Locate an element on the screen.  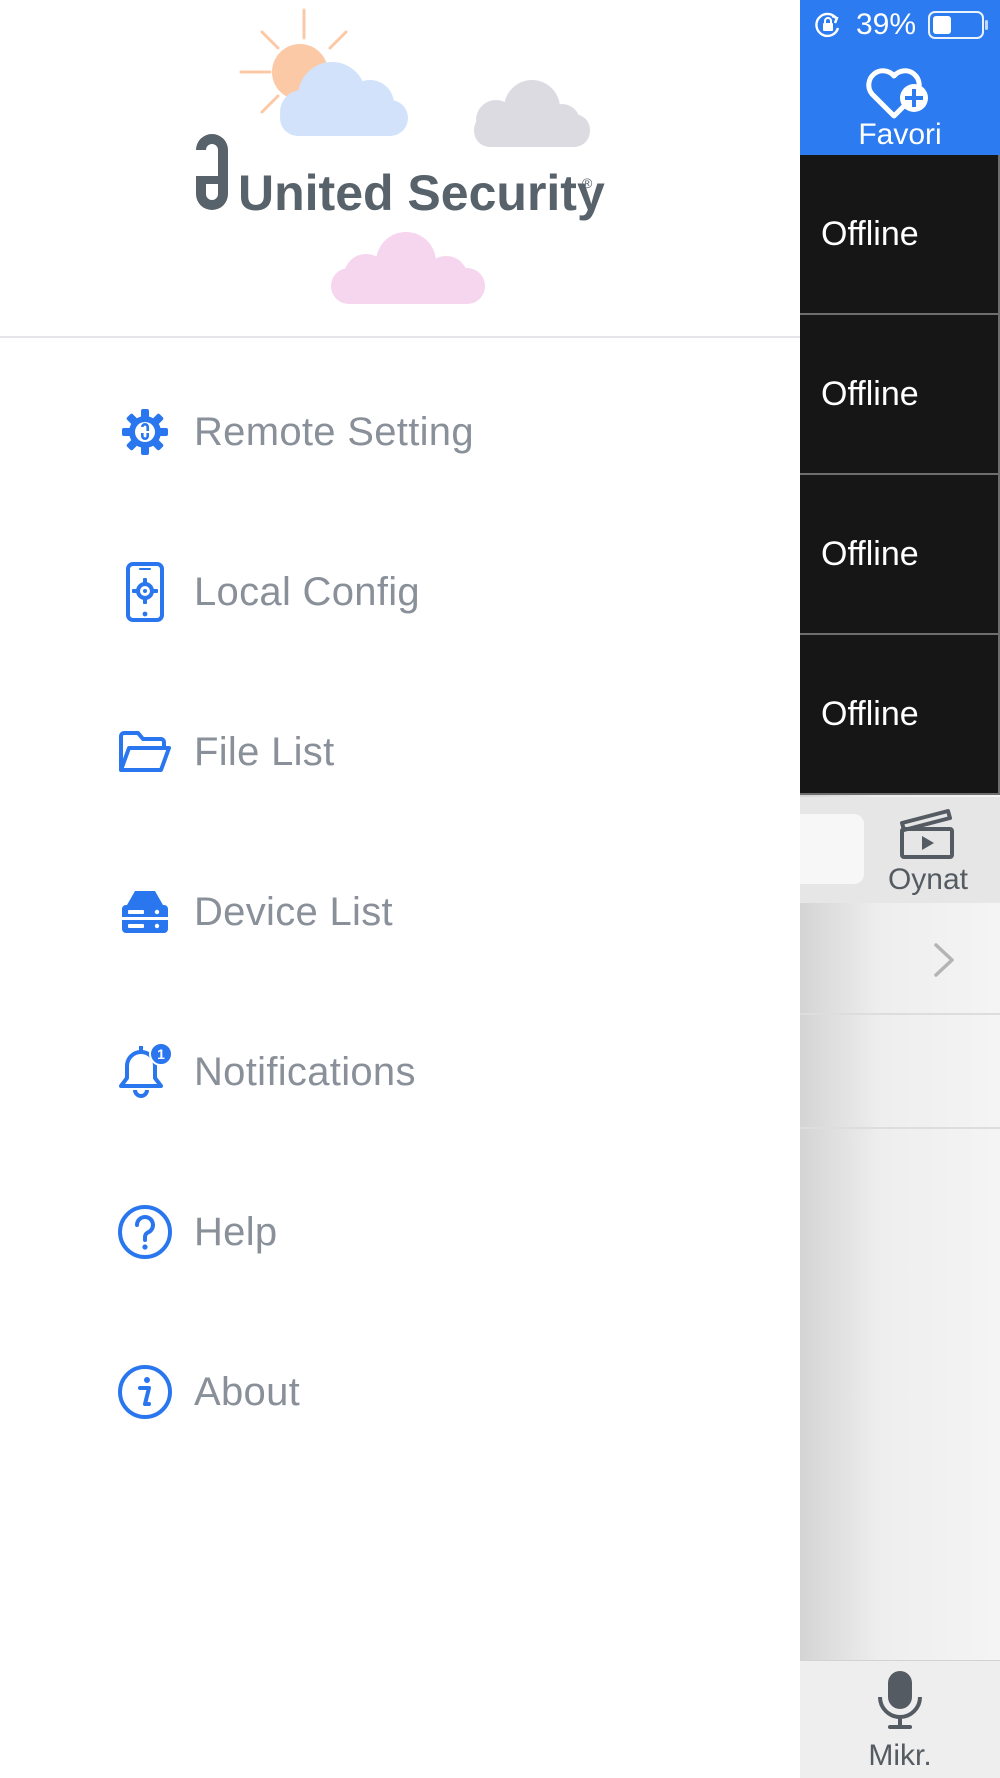
menu-label-file-list: File List is located at coordinates (264, 751).